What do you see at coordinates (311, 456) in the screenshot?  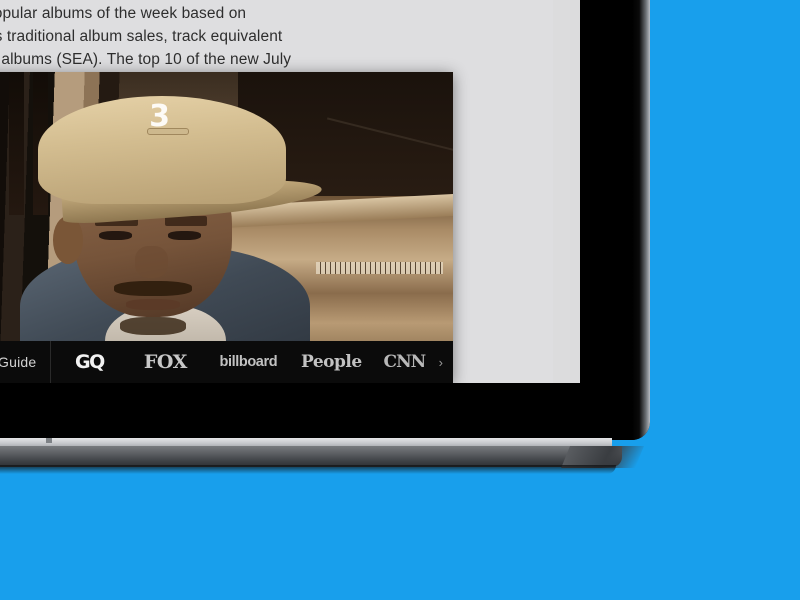 I see `laptop-base-body` at bounding box center [311, 456].